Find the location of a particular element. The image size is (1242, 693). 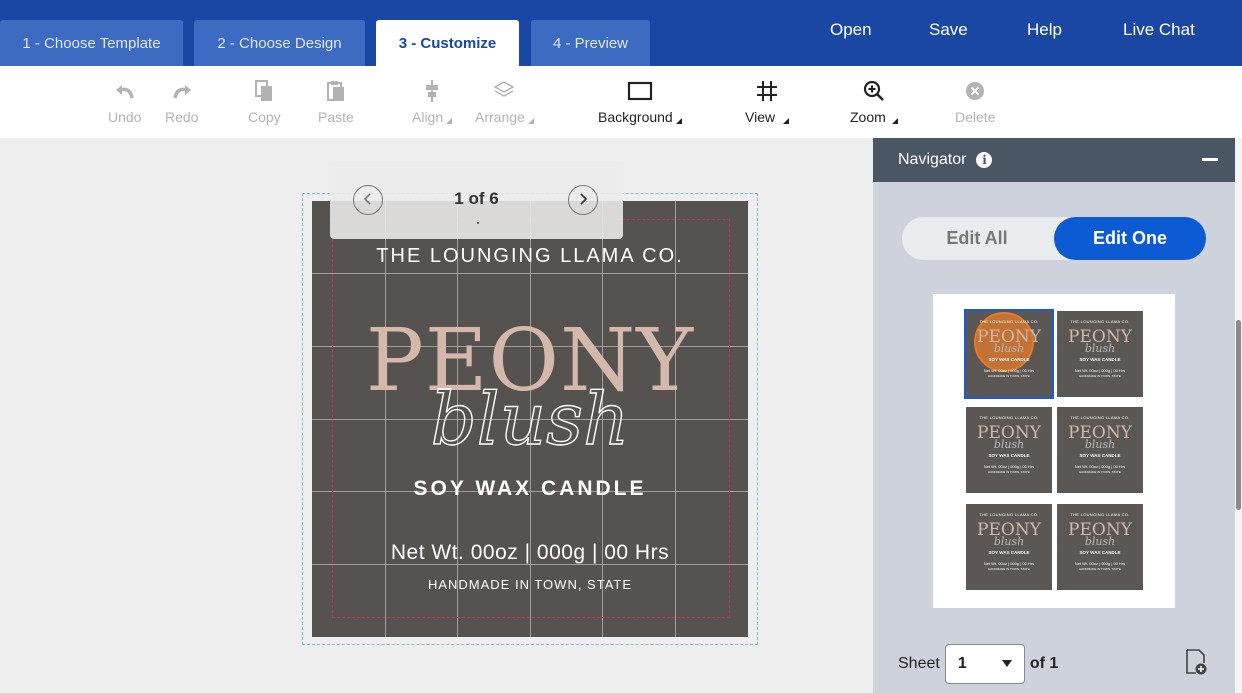

align-label: Align is located at coordinates (432, 117).